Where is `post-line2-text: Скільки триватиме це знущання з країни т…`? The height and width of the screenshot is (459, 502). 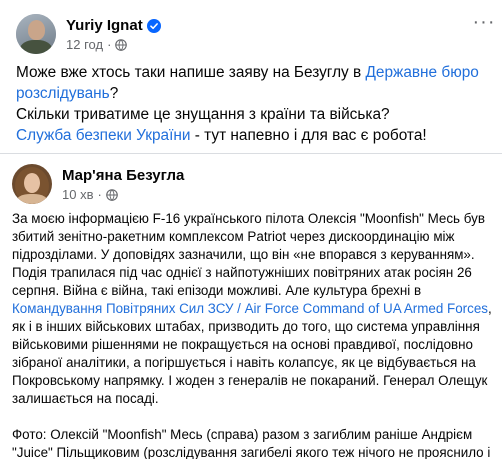
post-line2-text: Скільки триватиме це знущання з країни т… is located at coordinates (203, 114).